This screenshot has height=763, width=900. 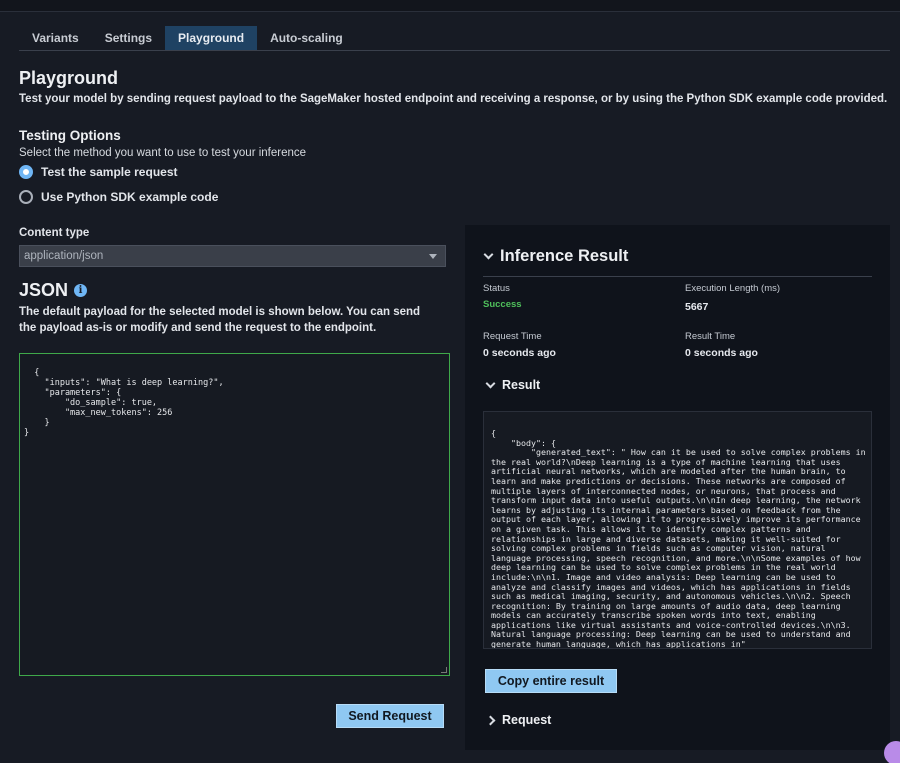 I want to click on testing-options-title: Testing Options, so click(x=70, y=135).